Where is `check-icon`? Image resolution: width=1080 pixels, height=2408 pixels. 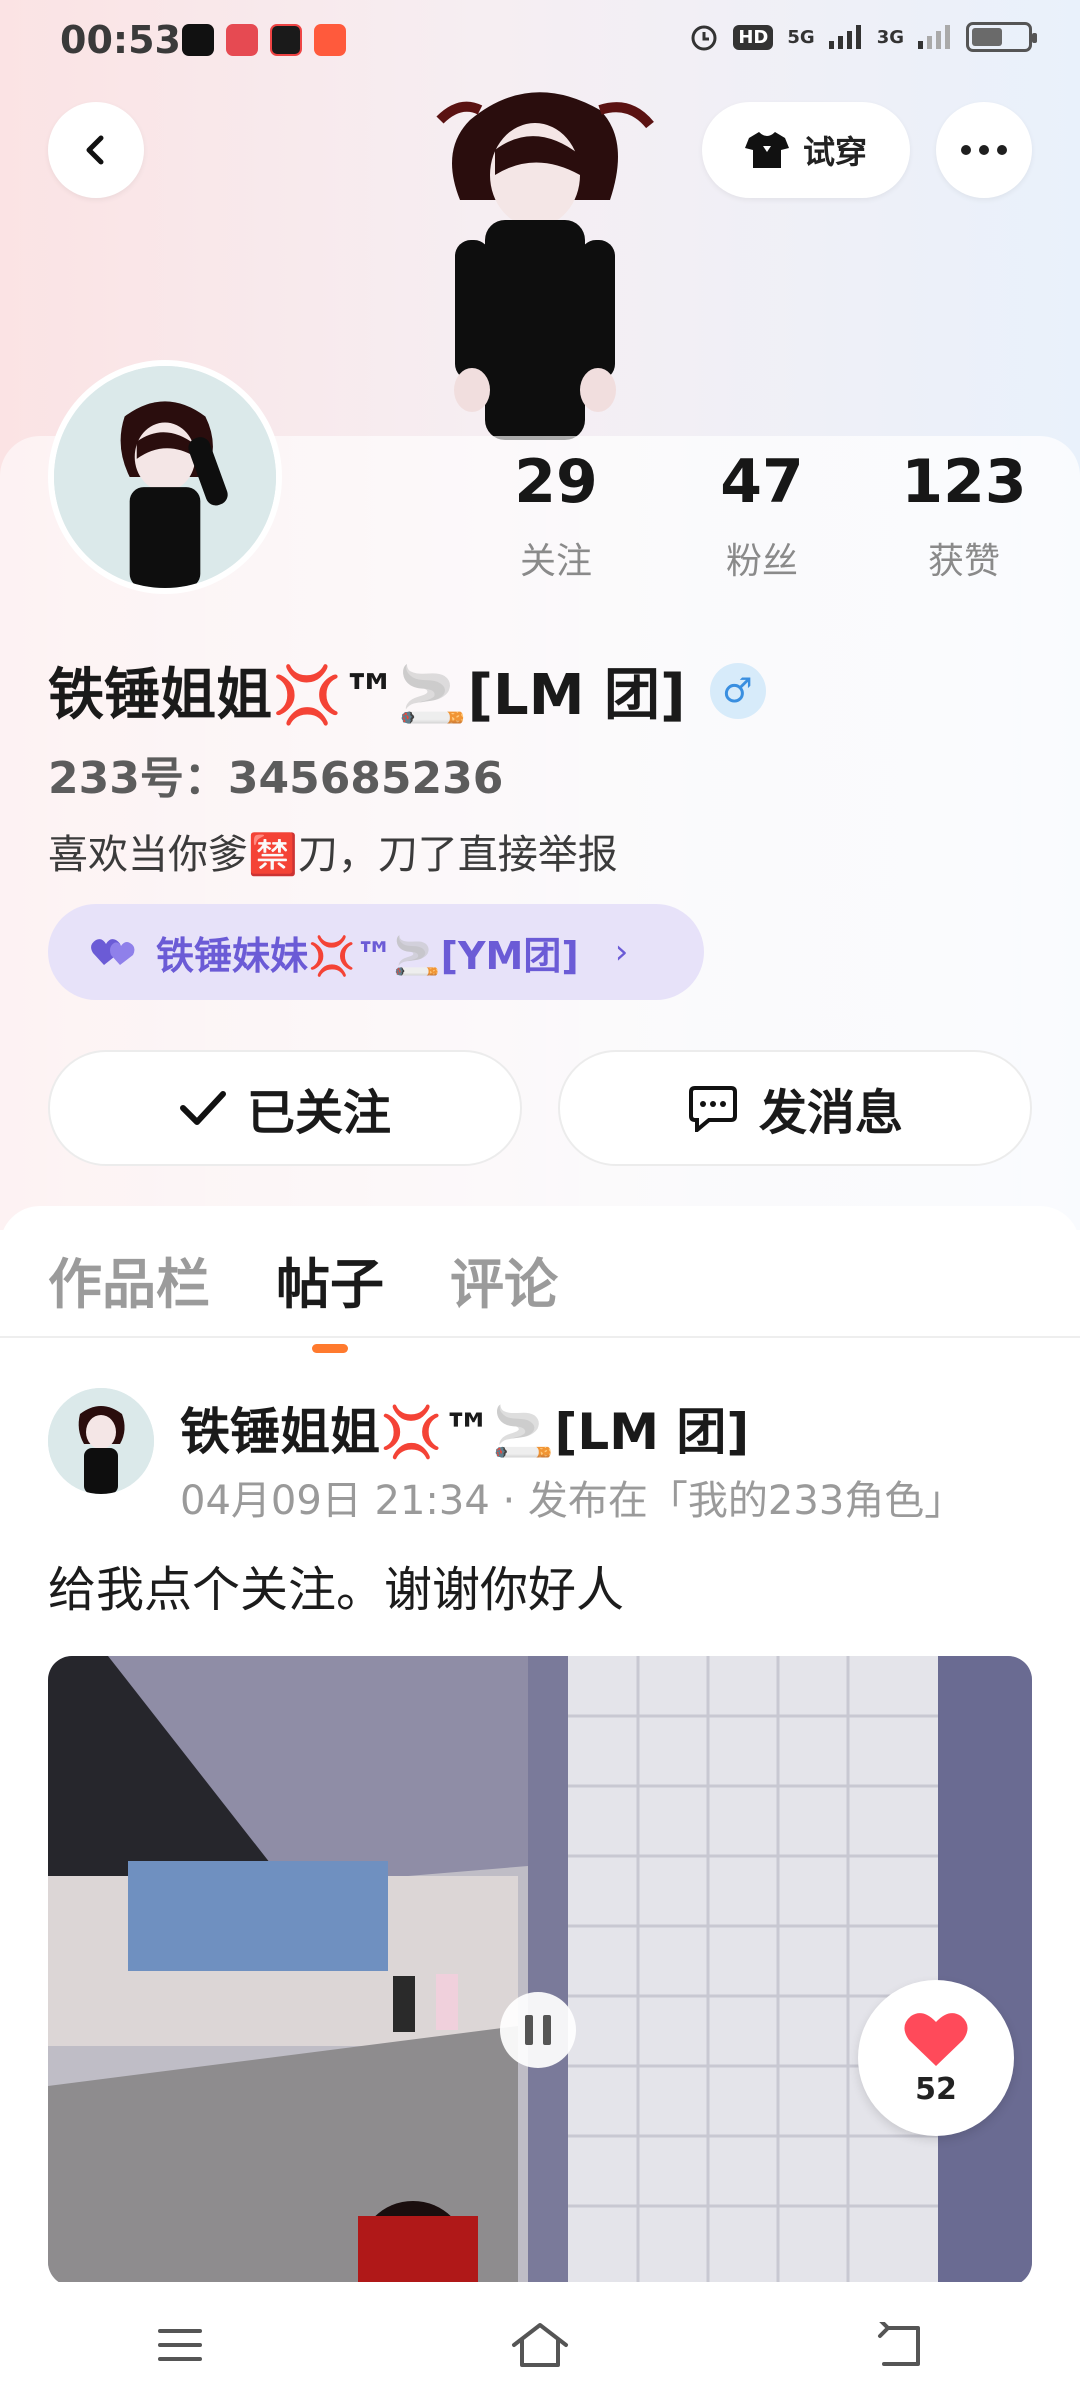 check-icon is located at coordinates (202, 1108).